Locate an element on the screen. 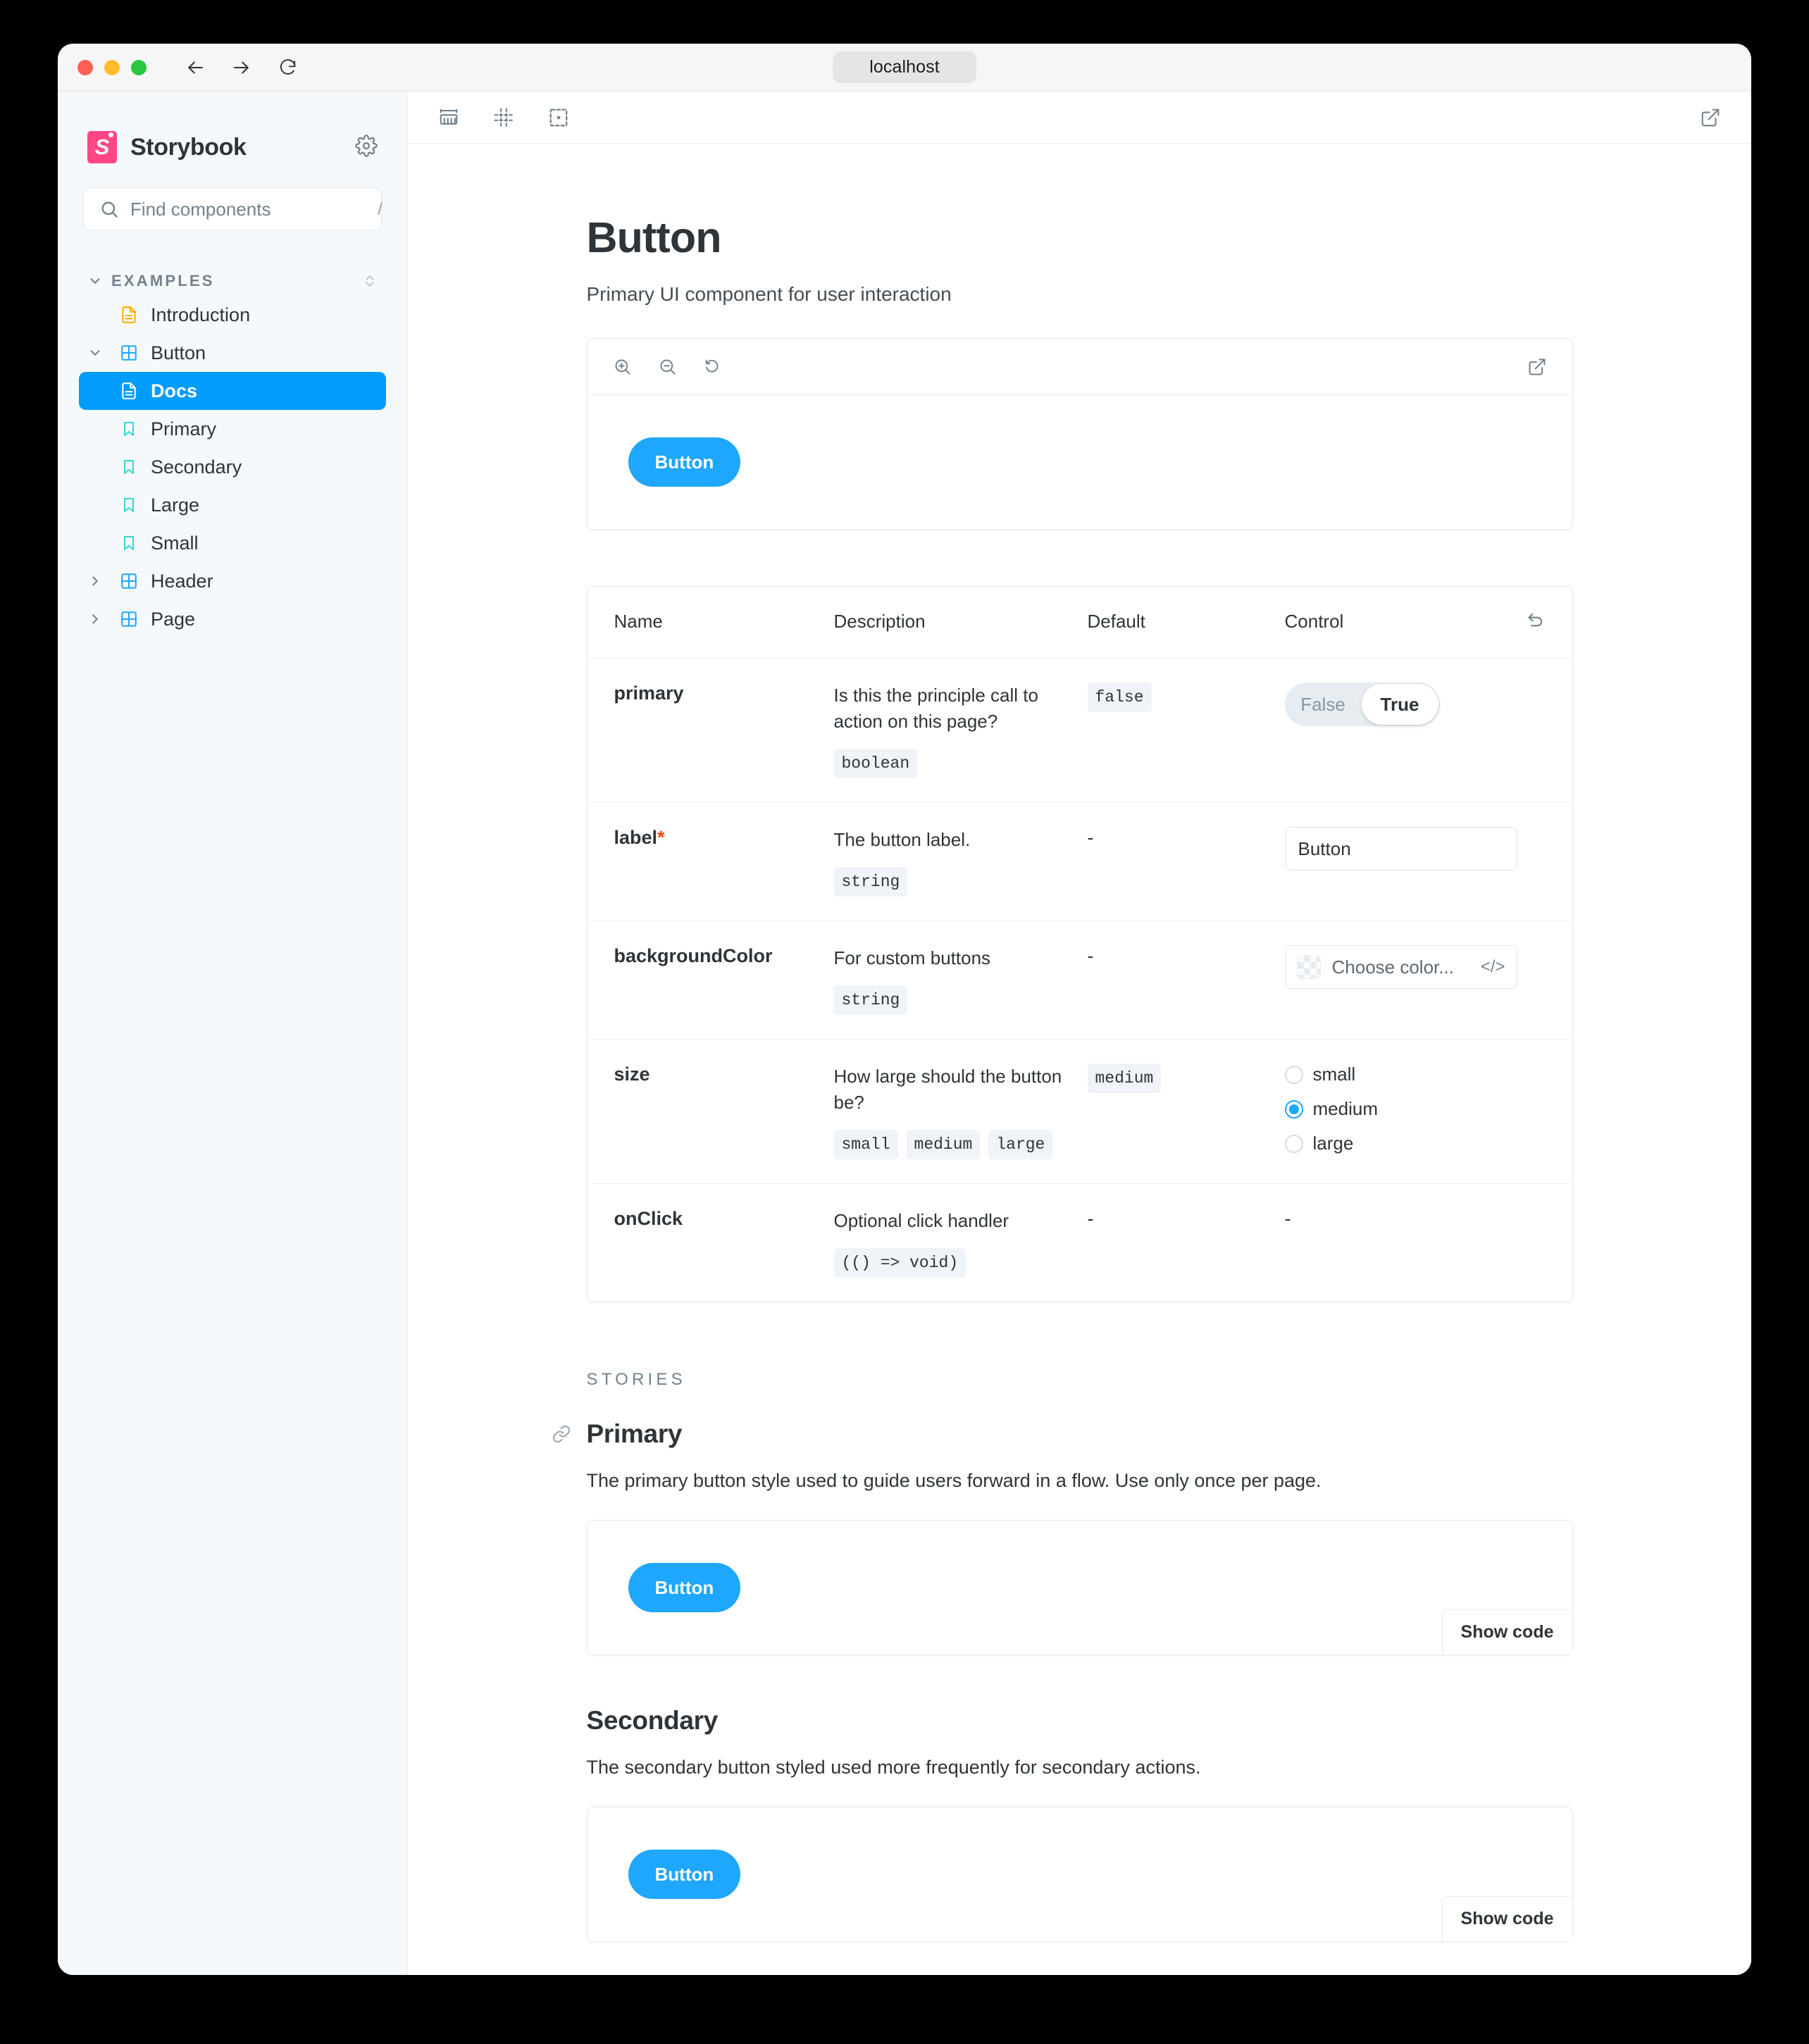 The width and height of the screenshot is (1809, 2044). arg-type-chip: (() => void) is located at coordinates (899, 1263).